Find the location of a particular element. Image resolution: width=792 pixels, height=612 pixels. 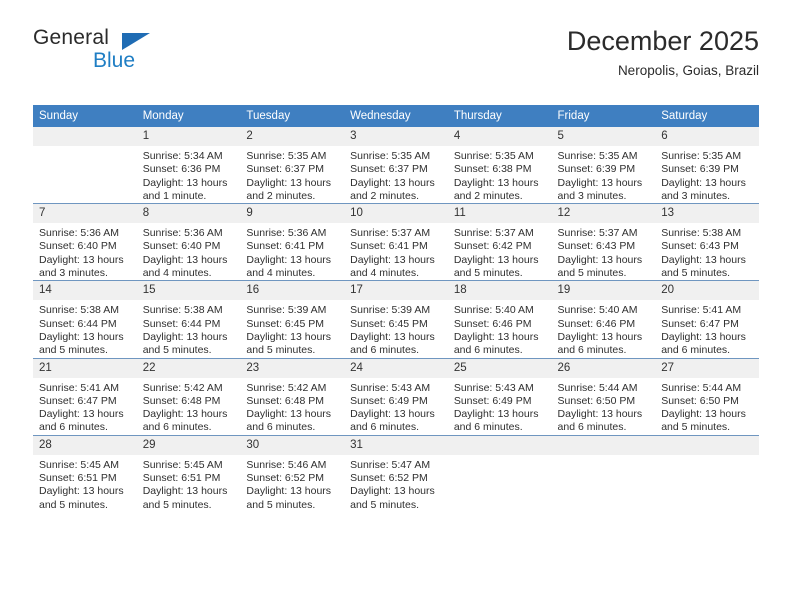

title-block: December 2025 Neropolis, Goias, Brazil is located at coordinates (663, 53).